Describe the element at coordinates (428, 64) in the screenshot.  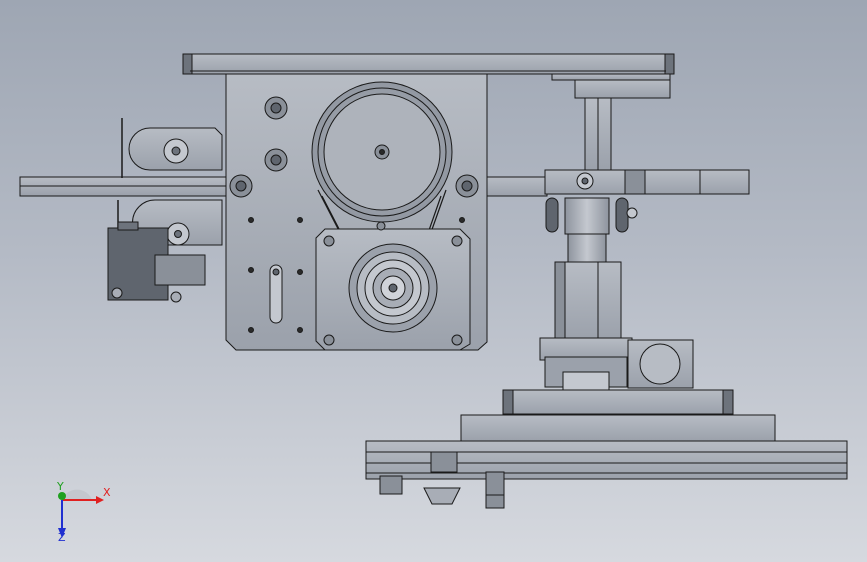
I see `top-plate` at that location.